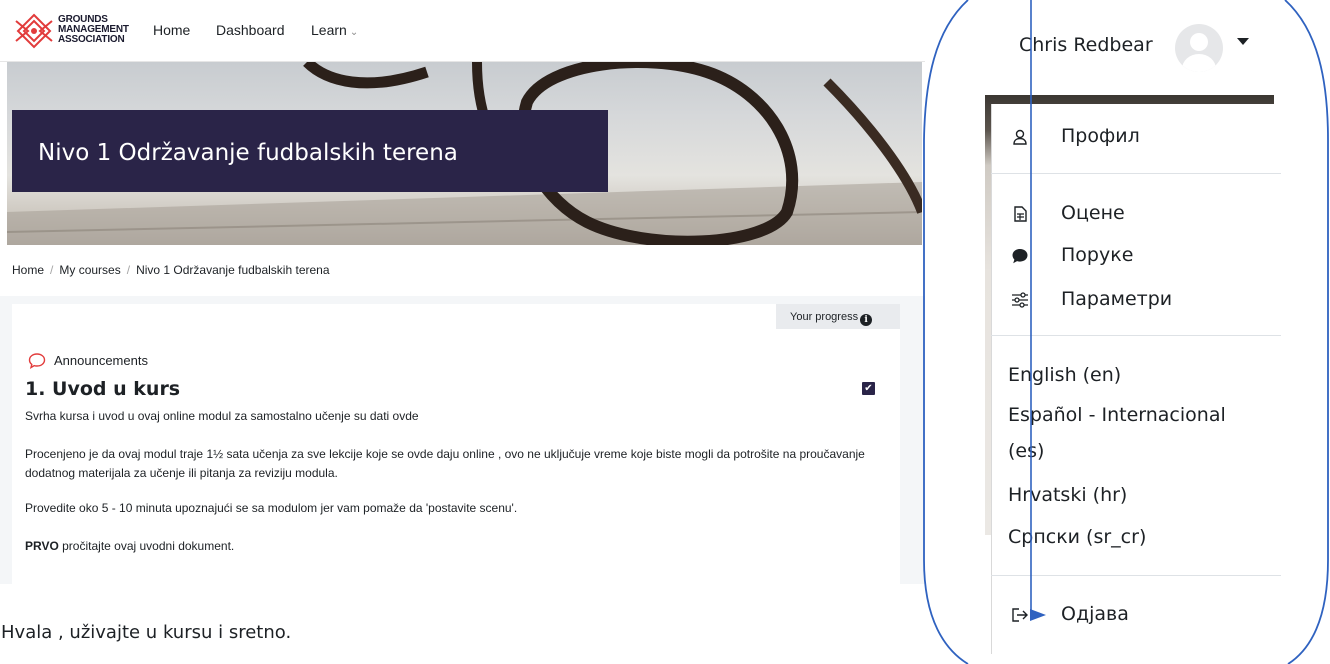  Describe the element at coordinates (1199, 42) in the screenshot. I see `avatar-head` at that location.